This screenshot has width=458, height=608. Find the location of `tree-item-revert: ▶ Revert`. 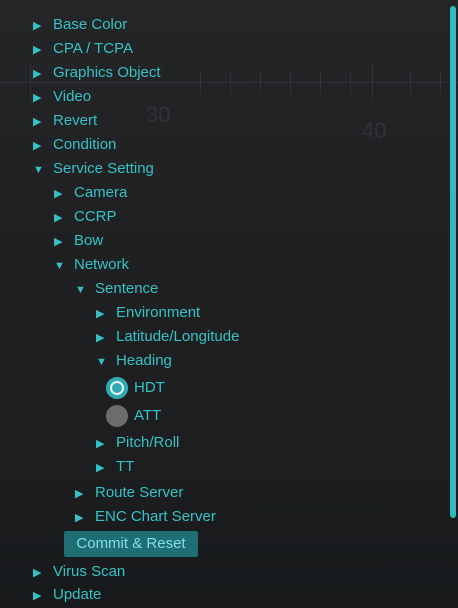

tree-item-revert: ▶ Revert is located at coordinates (65, 121).